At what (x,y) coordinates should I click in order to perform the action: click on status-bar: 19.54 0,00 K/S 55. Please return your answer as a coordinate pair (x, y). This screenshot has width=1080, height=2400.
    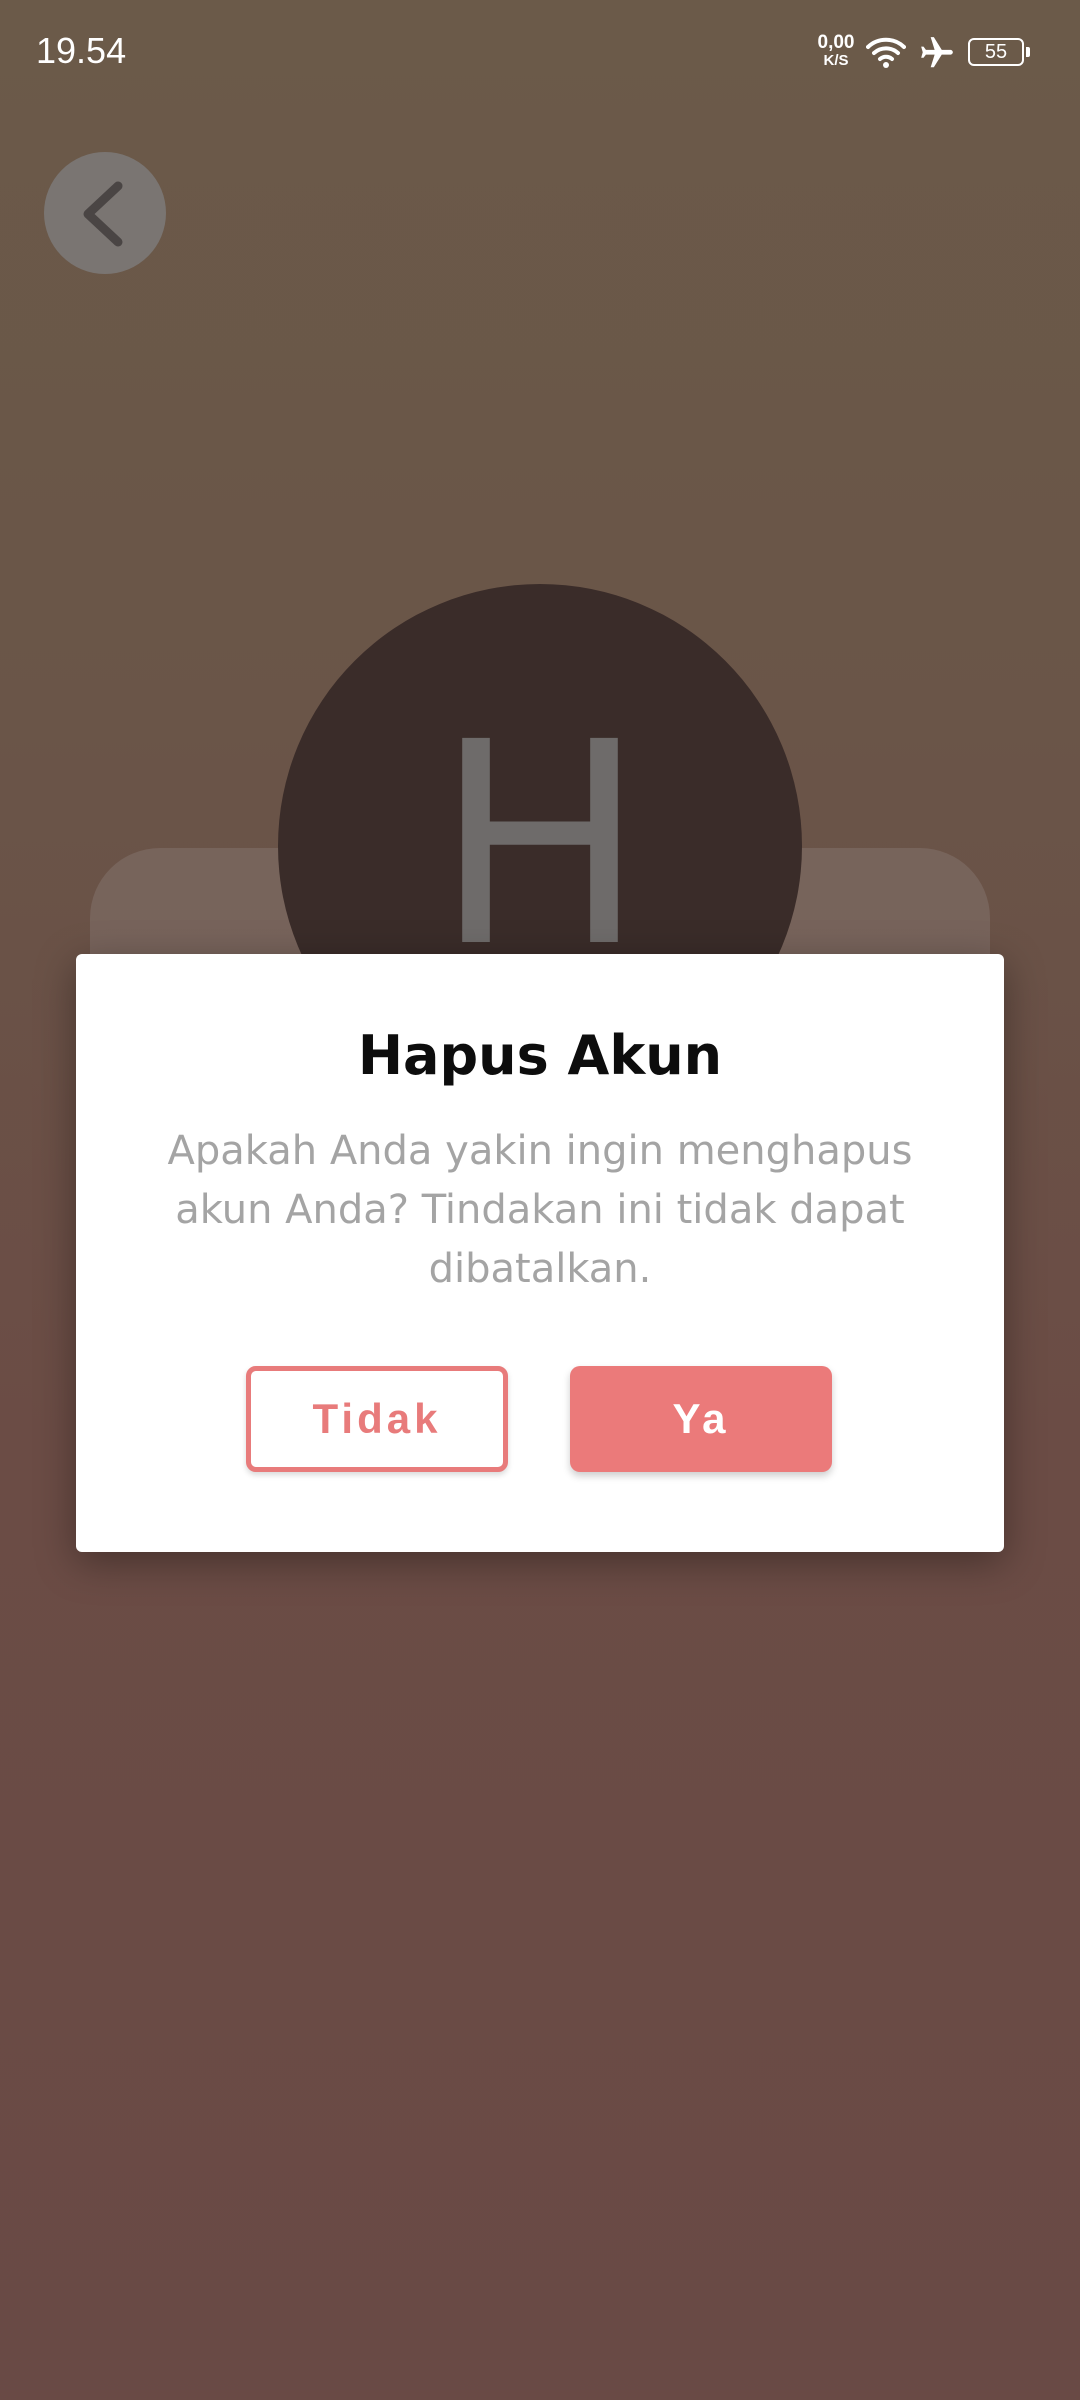
    Looking at the image, I should click on (540, 55).